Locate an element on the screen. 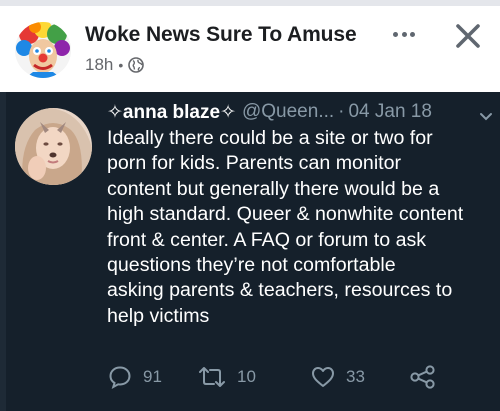 The height and width of the screenshot is (411, 500). page-avatar is located at coordinates (43, 50).